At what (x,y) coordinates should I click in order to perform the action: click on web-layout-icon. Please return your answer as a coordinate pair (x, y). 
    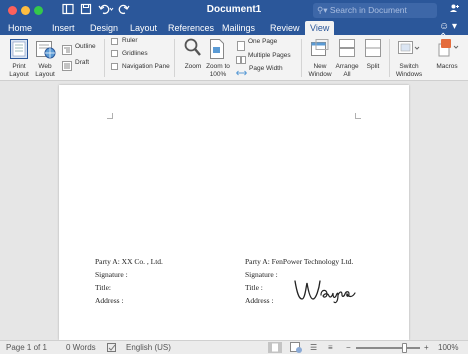
    Looking at the image, I should click on (46, 51).